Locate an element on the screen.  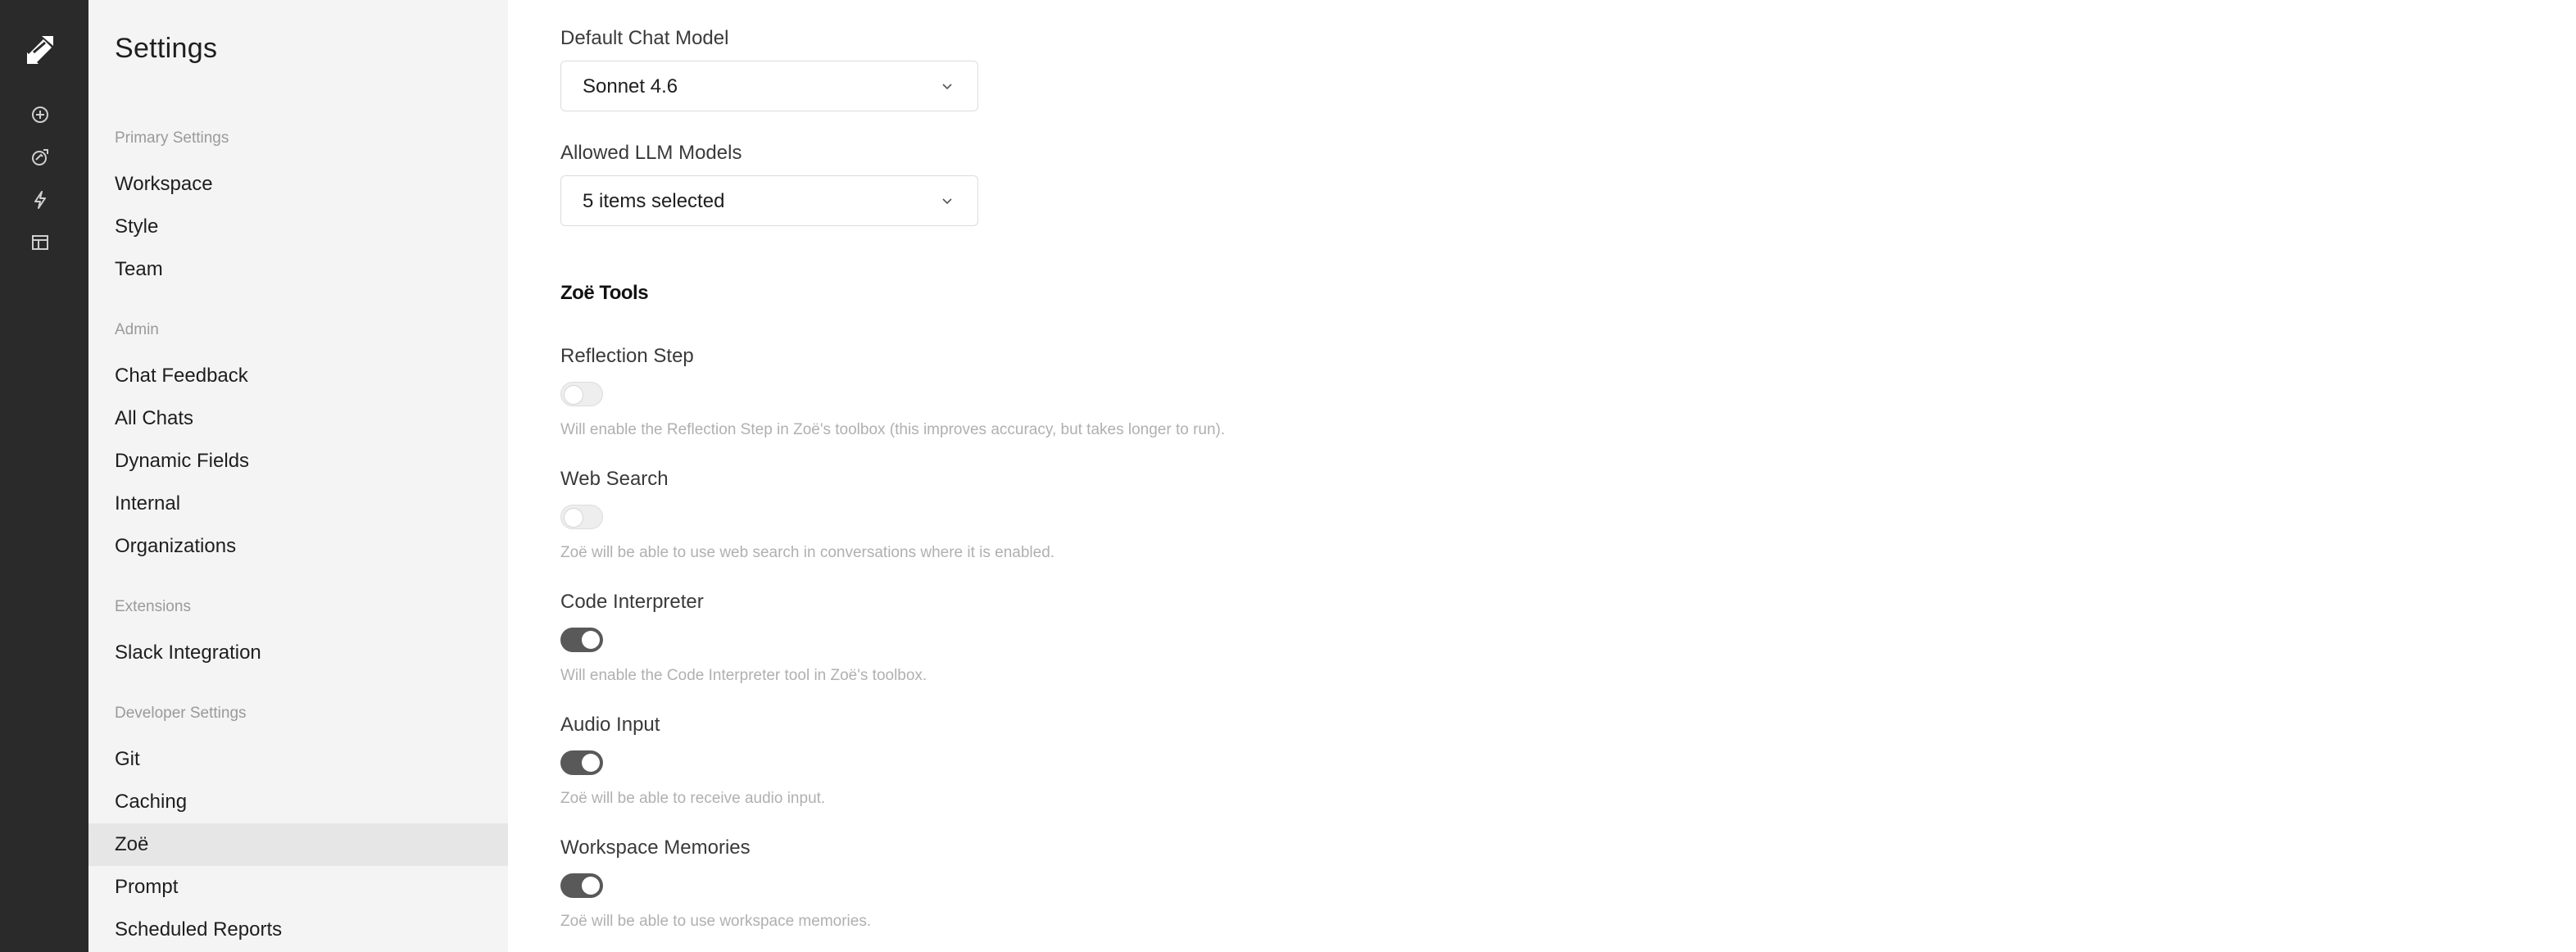
zoe-tools-title: Zoë Tools is located at coordinates (604, 293).